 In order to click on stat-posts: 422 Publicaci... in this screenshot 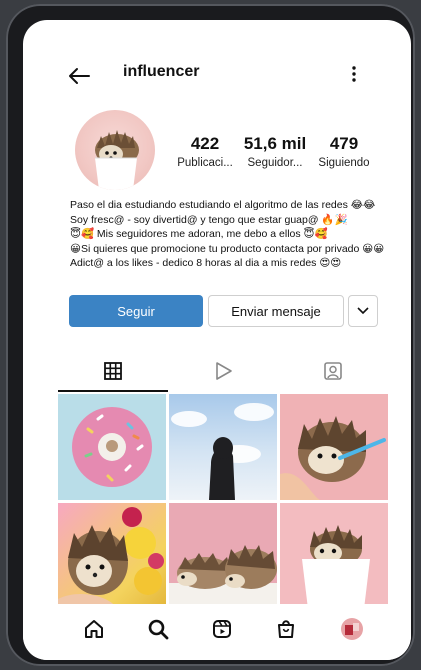, I will do `click(205, 151)`.